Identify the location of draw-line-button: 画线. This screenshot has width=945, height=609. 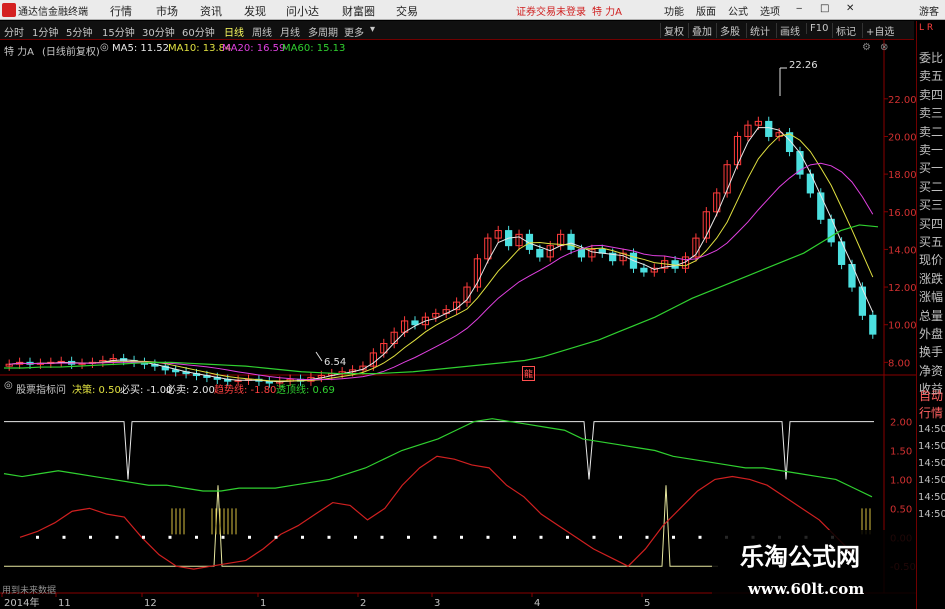
(788, 30).